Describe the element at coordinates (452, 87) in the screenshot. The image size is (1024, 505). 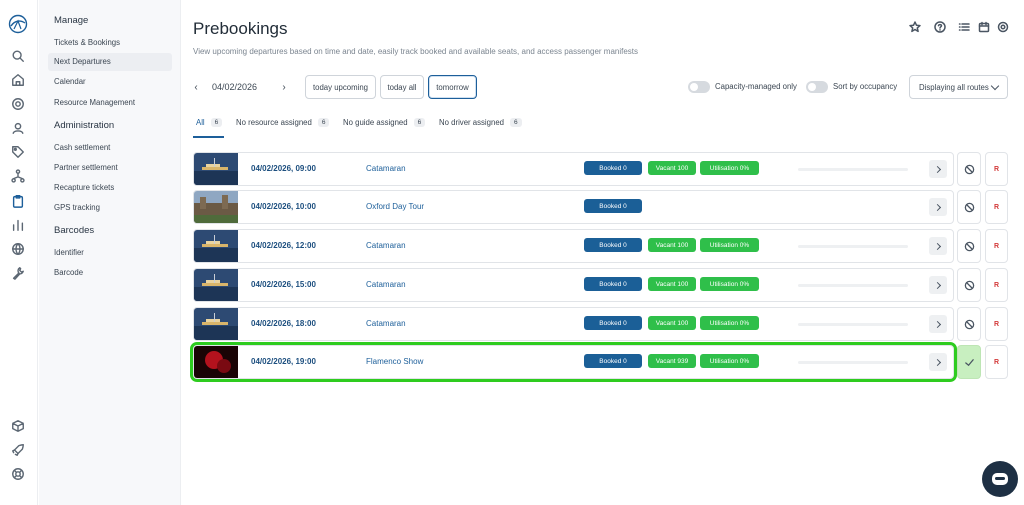
I see `tomorrow-button: tomorrow` at that location.